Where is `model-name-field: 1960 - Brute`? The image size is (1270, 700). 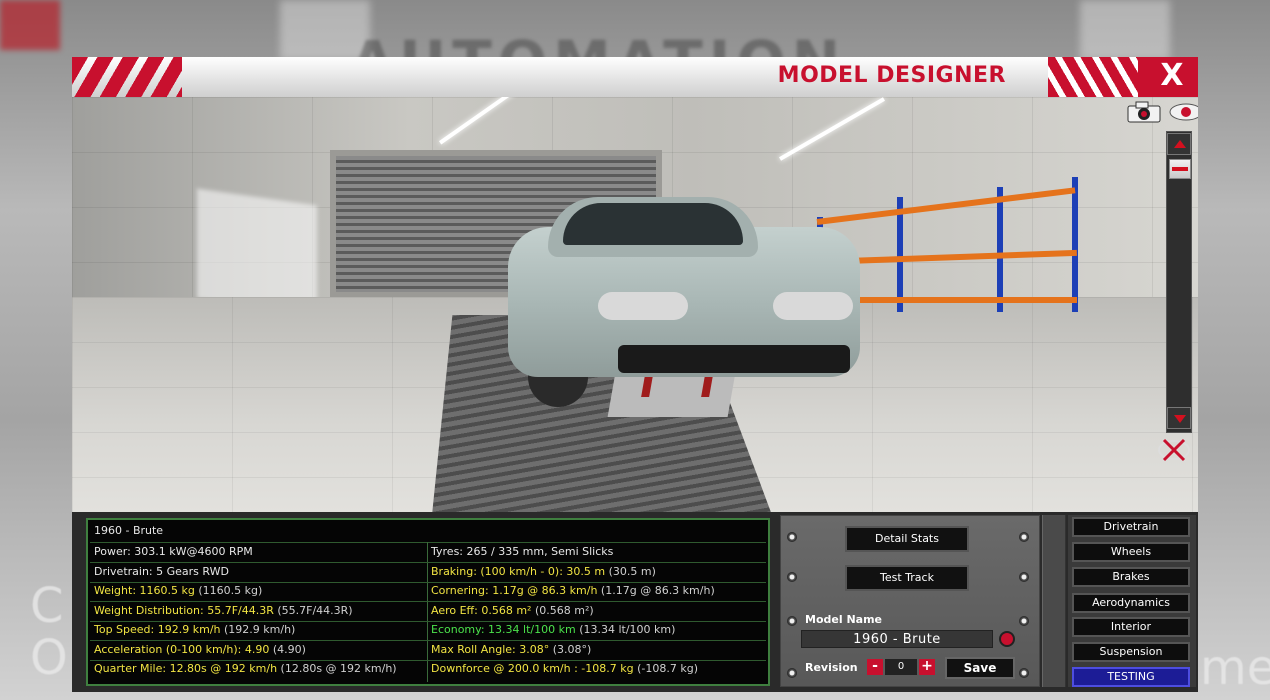 model-name-field: 1960 - Brute is located at coordinates (897, 639).